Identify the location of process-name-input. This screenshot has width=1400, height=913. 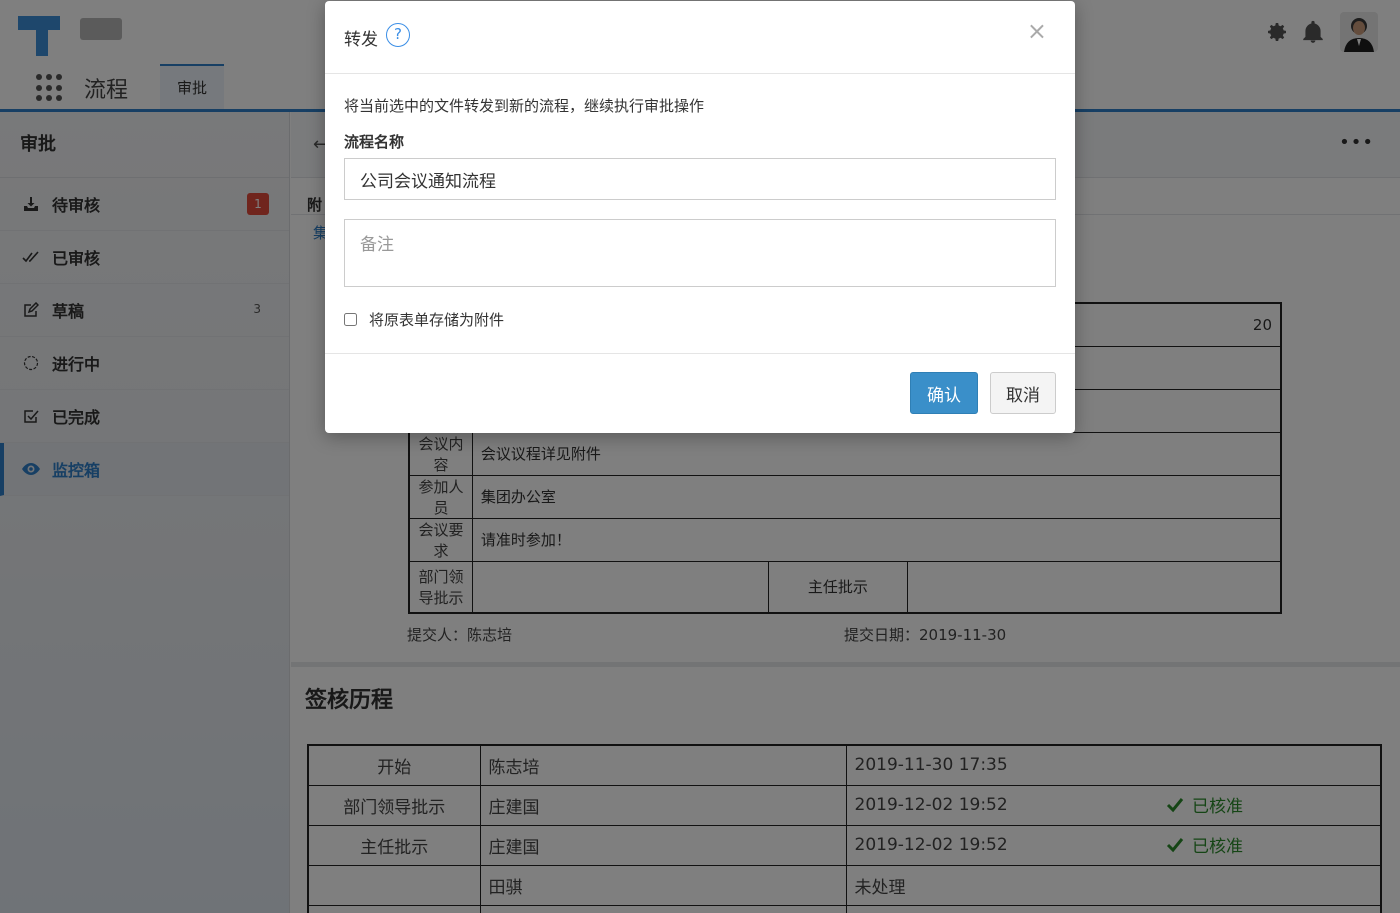
(700, 179).